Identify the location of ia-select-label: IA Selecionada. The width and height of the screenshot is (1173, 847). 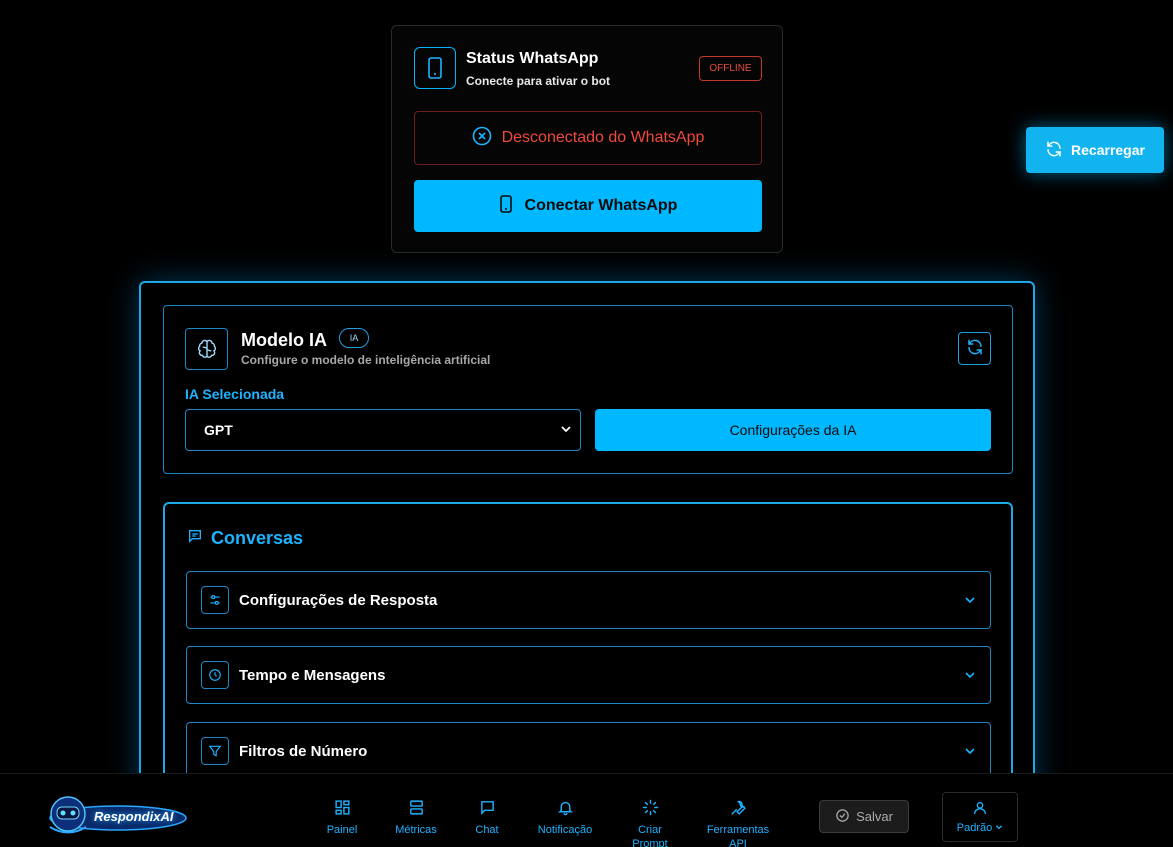
(235, 394).